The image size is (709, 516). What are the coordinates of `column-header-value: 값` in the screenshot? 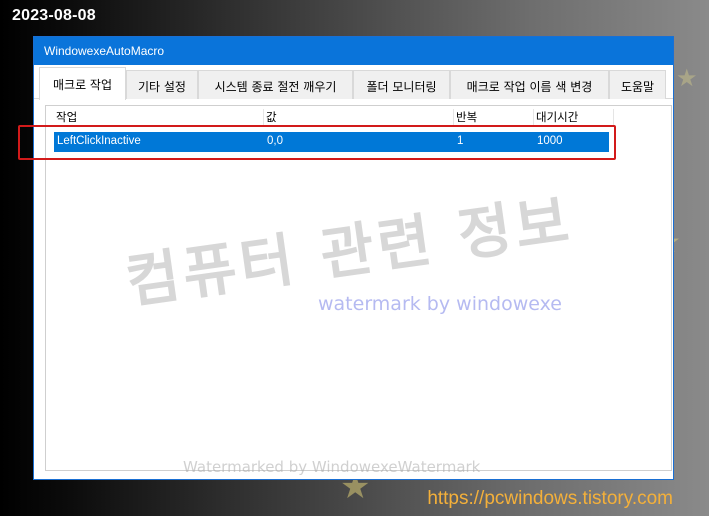 It's located at (359, 117).